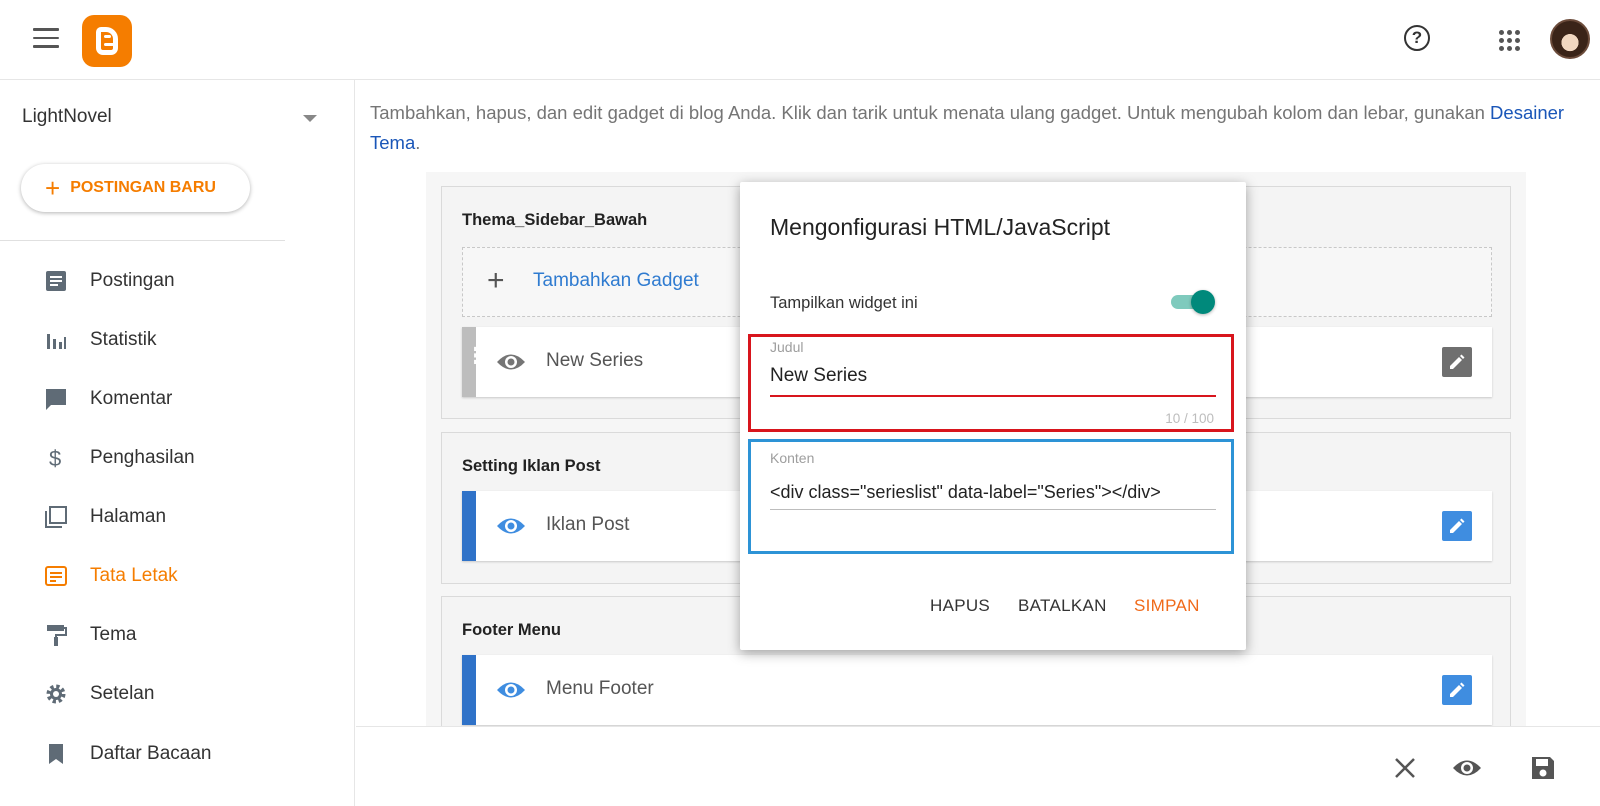 Image resolution: width=1600 pixels, height=806 pixels. Describe the element at coordinates (177, 399) in the screenshot. I see `sidebar-item-komentar: Komentar` at that location.